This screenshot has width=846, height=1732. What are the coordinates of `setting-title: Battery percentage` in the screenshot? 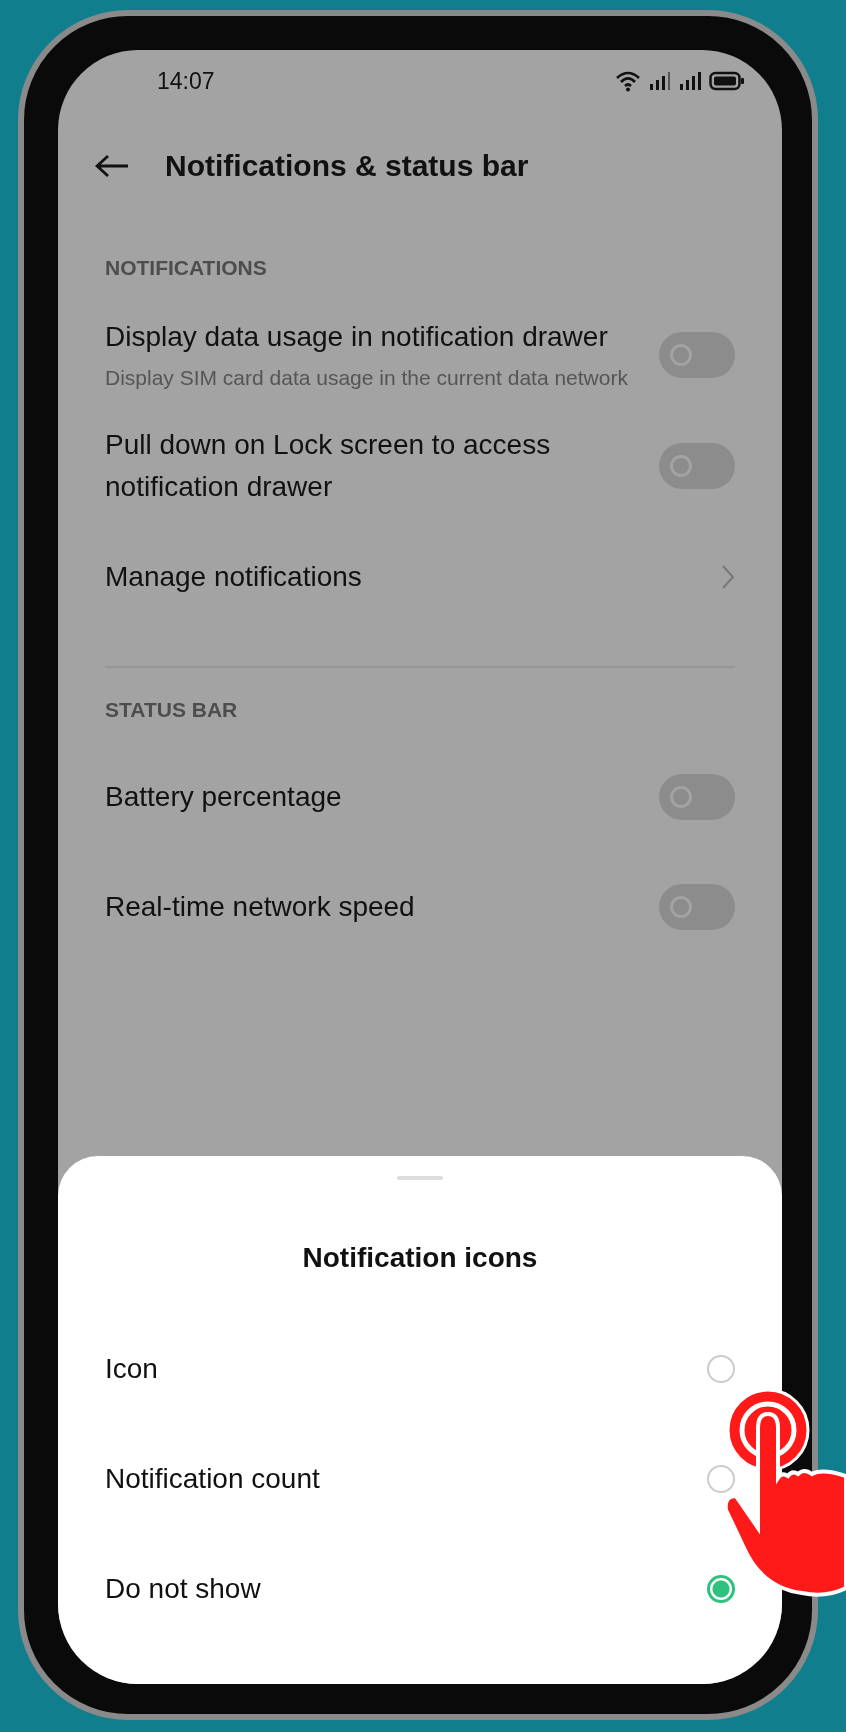 It's located at (223, 797).